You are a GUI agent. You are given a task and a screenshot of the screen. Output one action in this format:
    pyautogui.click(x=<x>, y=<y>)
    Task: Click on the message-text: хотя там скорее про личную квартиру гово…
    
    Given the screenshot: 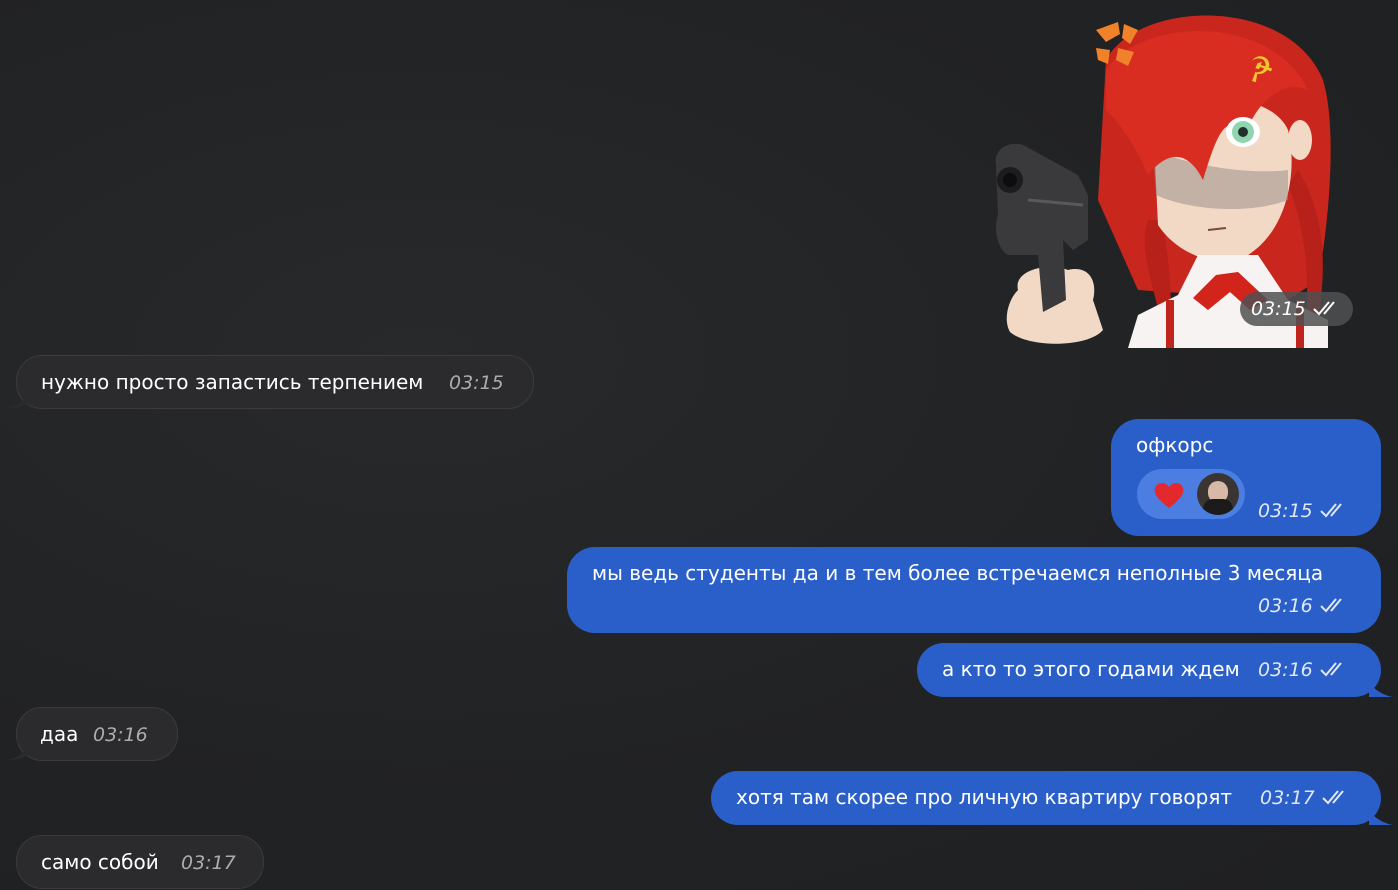 What is the action you would take?
    pyautogui.click(x=984, y=797)
    